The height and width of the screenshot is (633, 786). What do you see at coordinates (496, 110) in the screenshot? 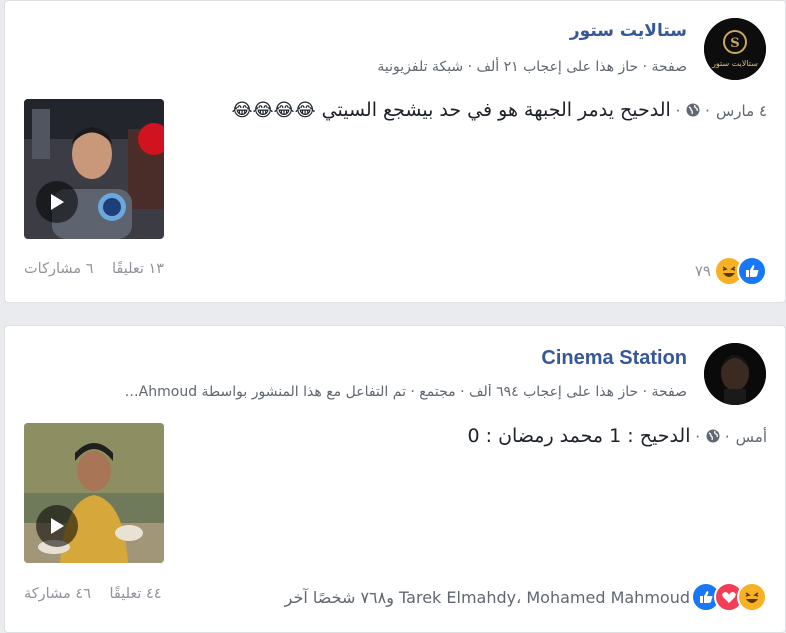
I see `post-text: الدحيح يدمر الجبهة هو في حد بيشجع السيتي` at bounding box center [496, 110].